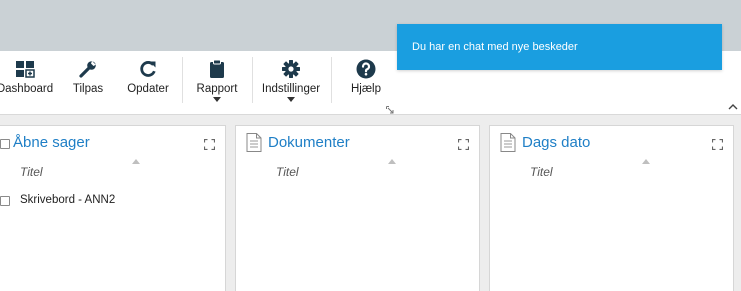  I want to click on opdater-label: Opdater, so click(148, 89).